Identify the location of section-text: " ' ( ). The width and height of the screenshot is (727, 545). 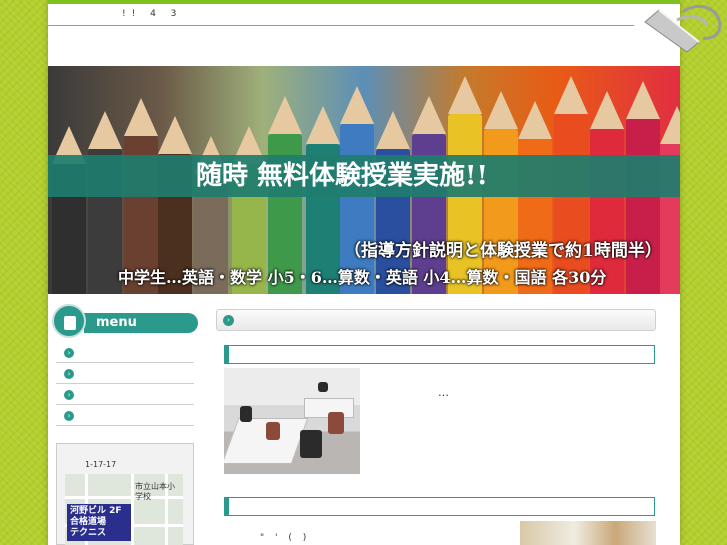
(285, 538).